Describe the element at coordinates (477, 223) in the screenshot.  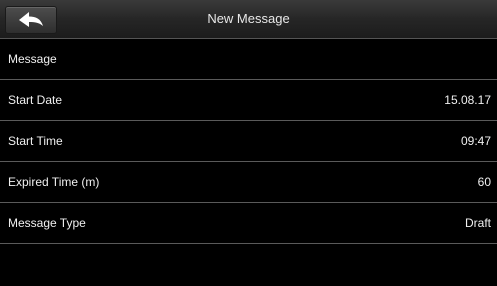
I see `row-message-type-value: Draft` at that location.